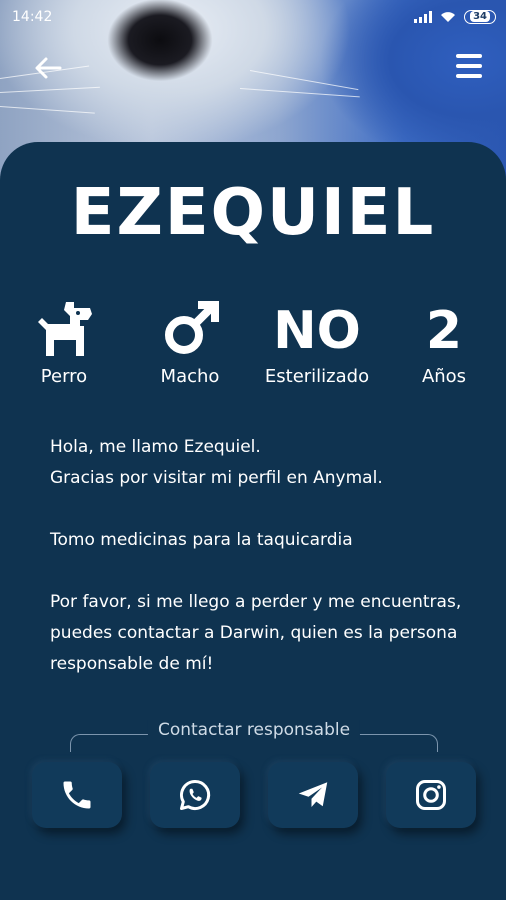 This screenshot has width=506, height=900. What do you see at coordinates (32, 17) in the screenshot?
I see `status-time: 14:42` at bounding box center [32, 17].